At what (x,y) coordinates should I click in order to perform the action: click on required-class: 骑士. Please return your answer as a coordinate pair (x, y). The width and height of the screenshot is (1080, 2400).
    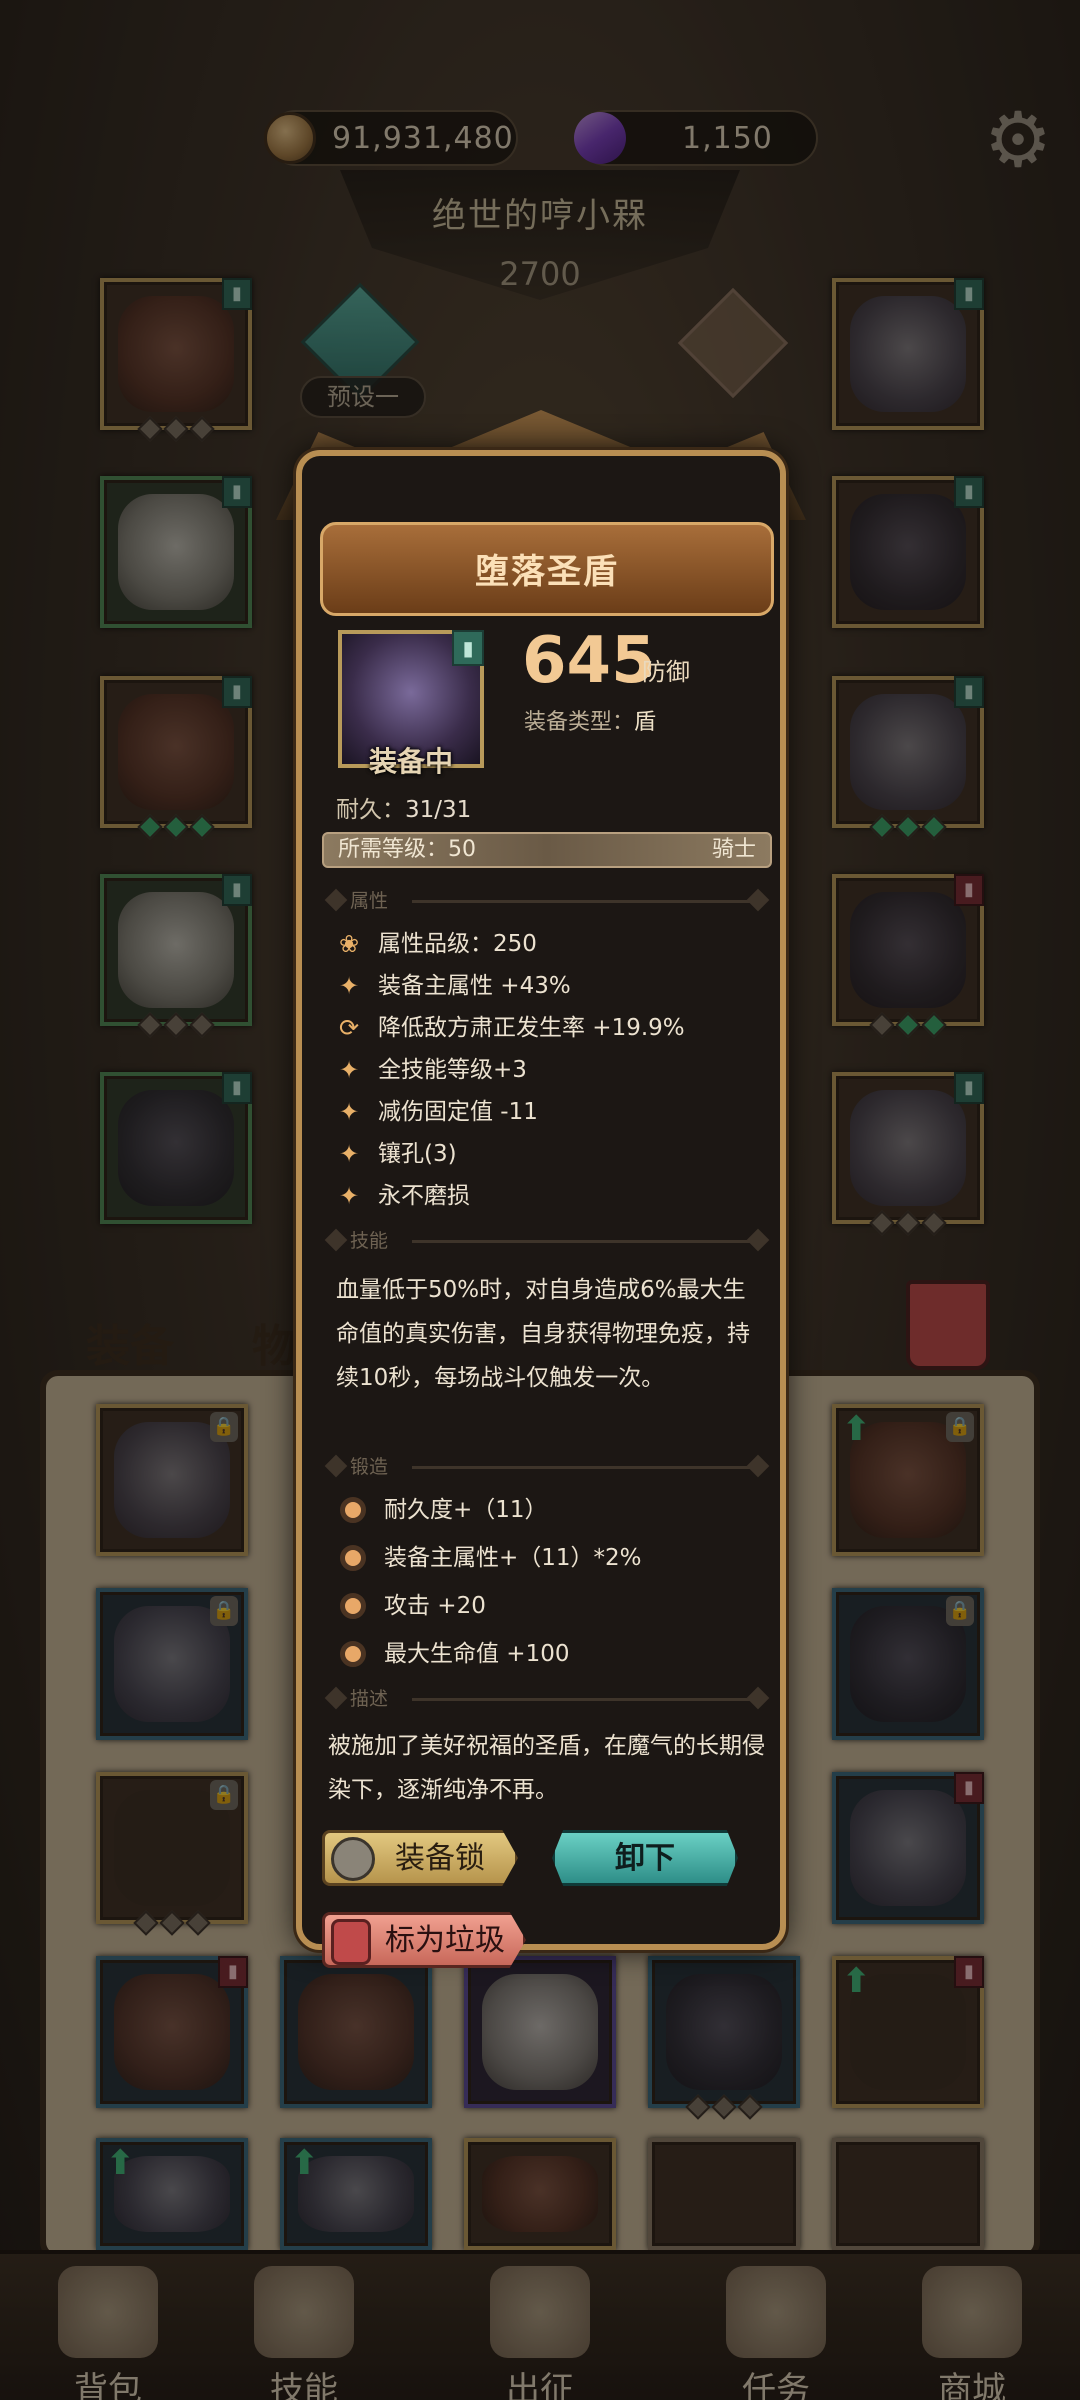
    Looking at the image, I should click on (733, 849).